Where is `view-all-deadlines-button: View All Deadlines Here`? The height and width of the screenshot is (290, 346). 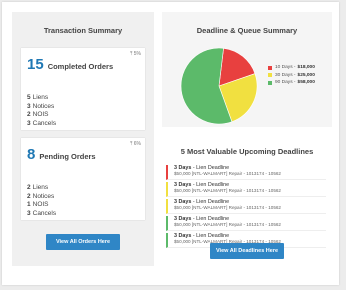 view-all-deadlines-button: View All Deadlines Here is located at coordinates (247, 251).